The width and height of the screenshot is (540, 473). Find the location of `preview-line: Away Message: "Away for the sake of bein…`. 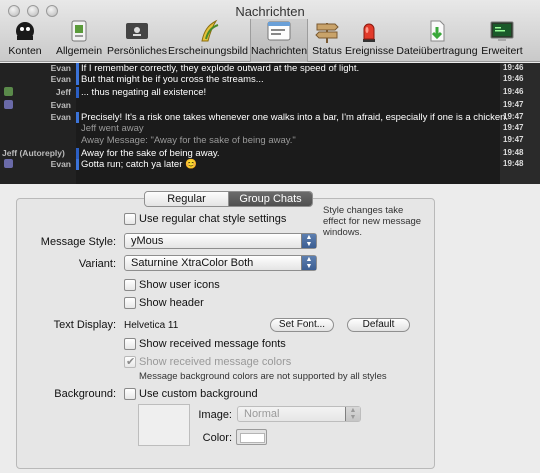

preview-line: Away Message: "Away for the sake of bein… is located at coordinates (302, 140).